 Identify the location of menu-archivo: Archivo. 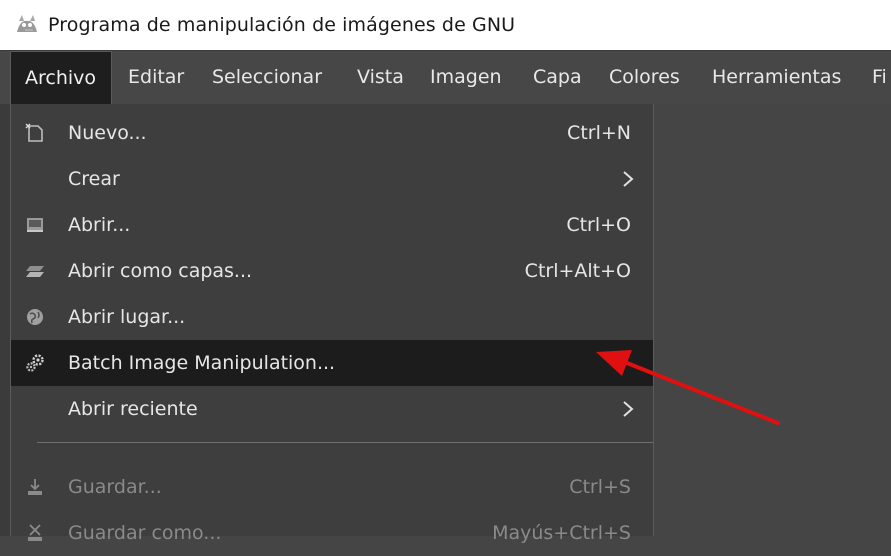
(61, 78).